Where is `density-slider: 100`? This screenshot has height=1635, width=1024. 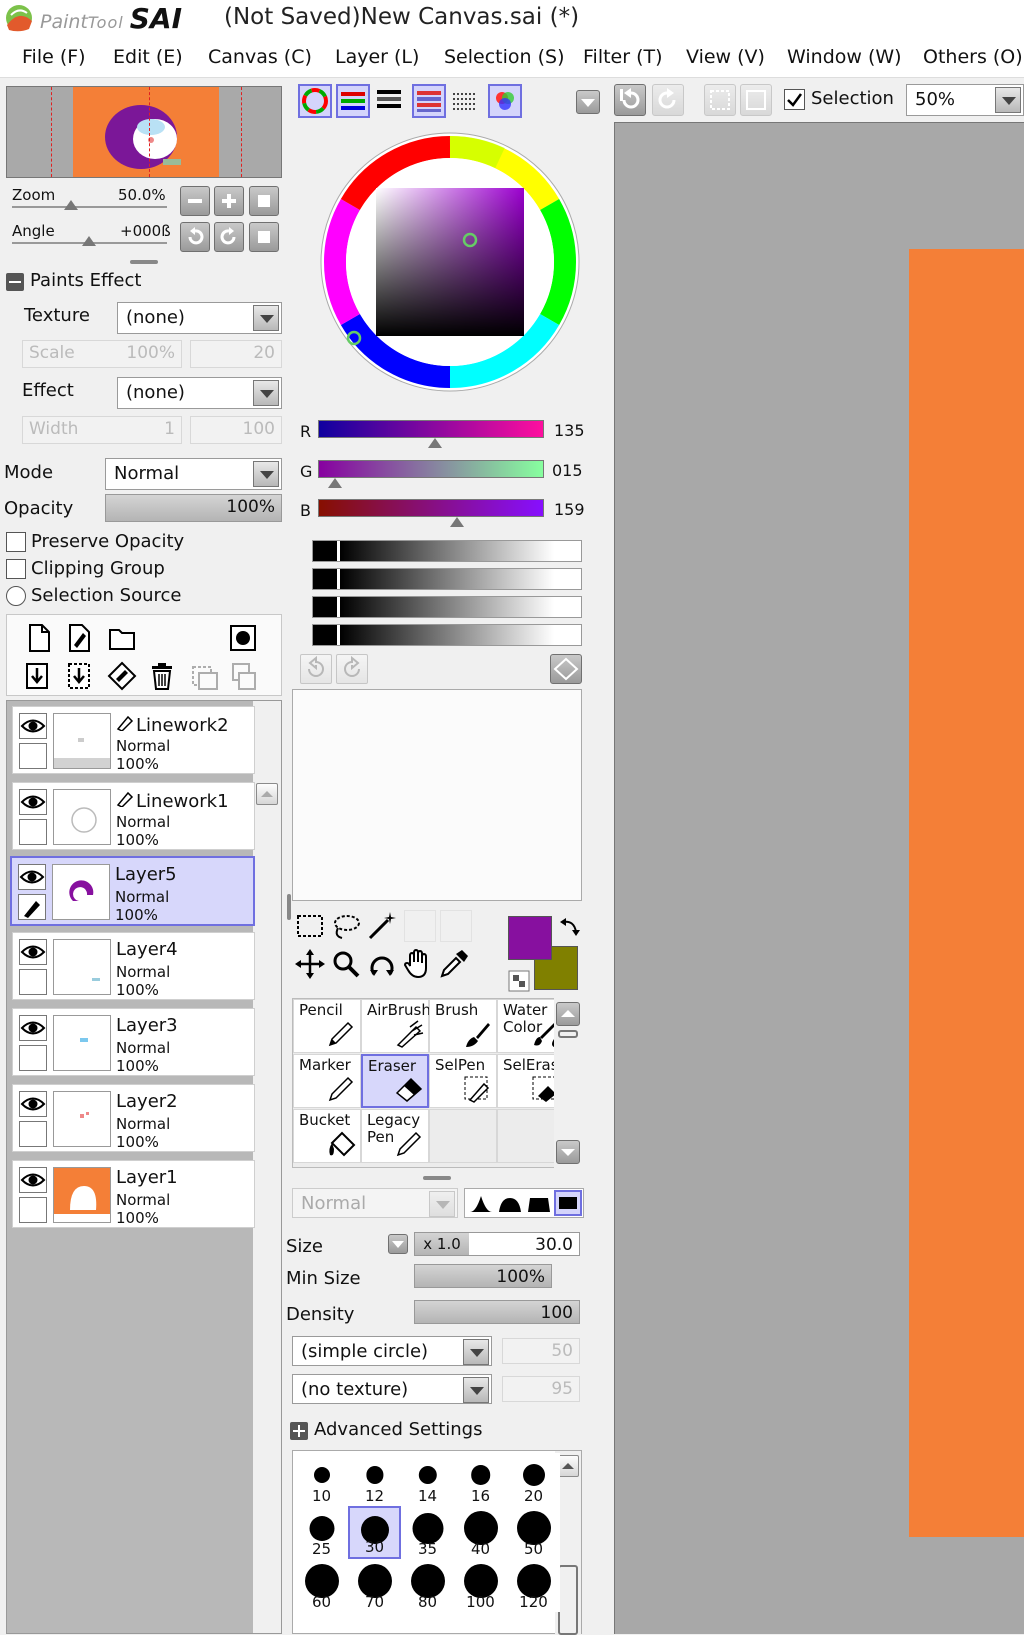
density-slider: 100 is located at coordinates (497, 1312).